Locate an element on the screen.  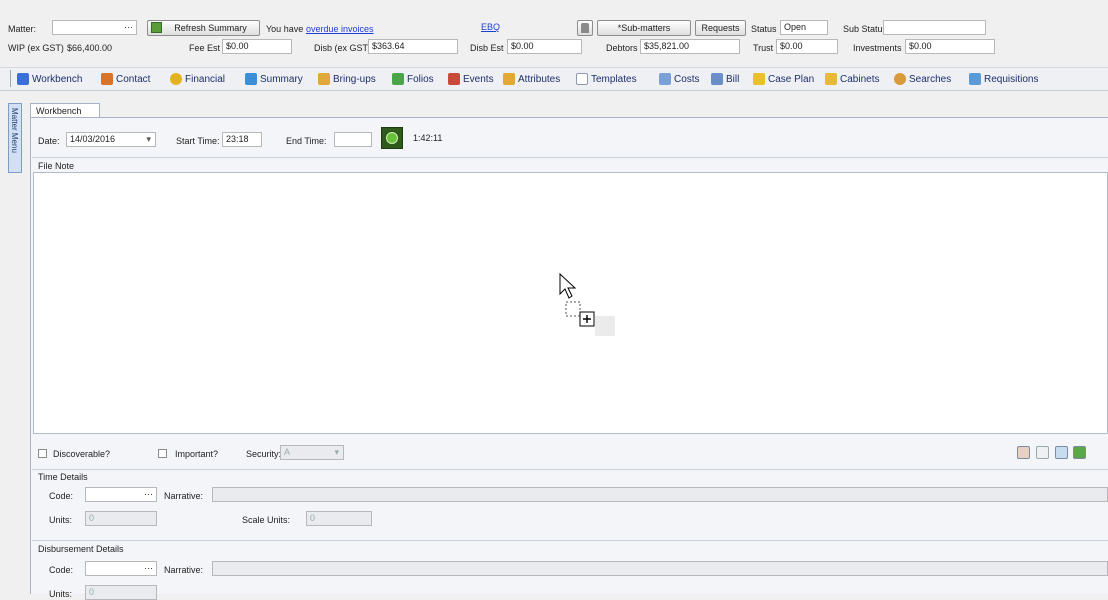
disb-narrative-input is located at coordinates (660, 568).